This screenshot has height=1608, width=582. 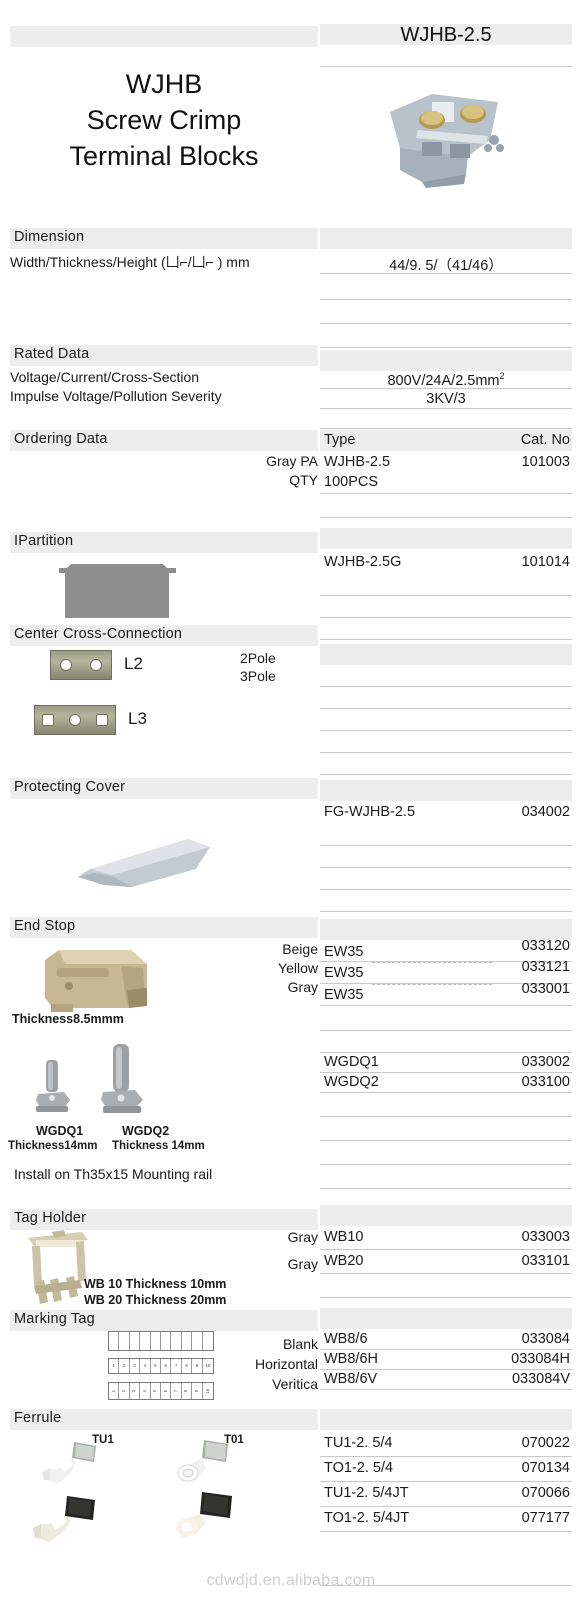 I want to click on wgdq2-photo, so click(x=122, y=1078).